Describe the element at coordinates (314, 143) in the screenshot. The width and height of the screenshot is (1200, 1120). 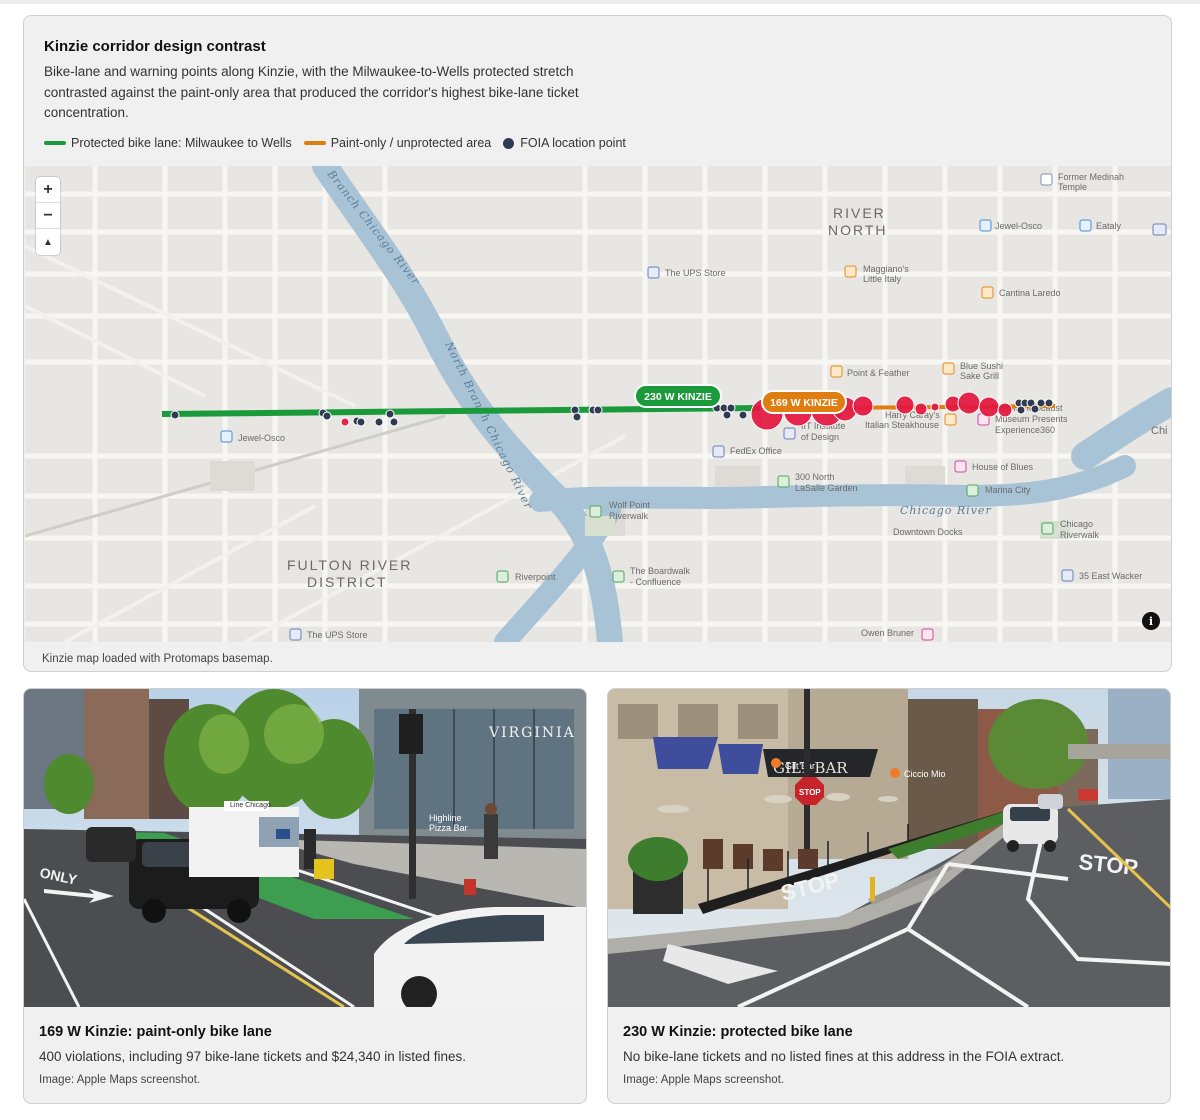
I see `orange-line-icon` at that location.